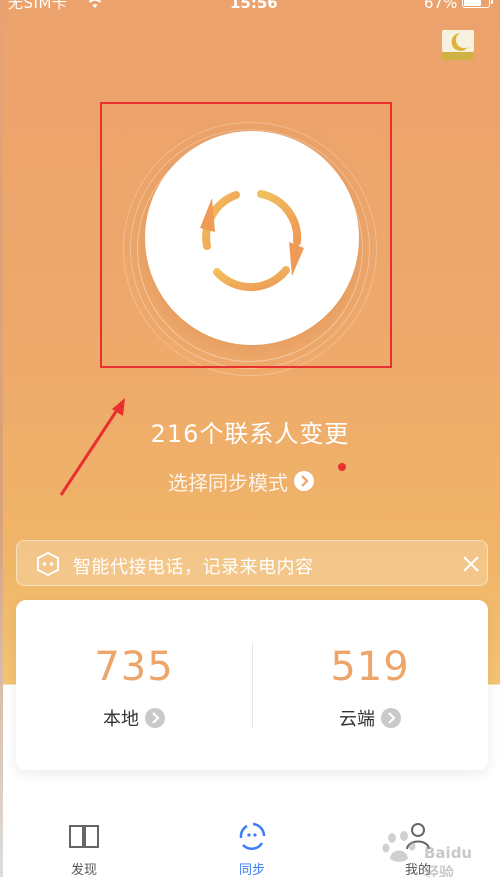 The width and height of the screenshot is (500, 877). I want to click on local-label: 本地, so click(121, 719).